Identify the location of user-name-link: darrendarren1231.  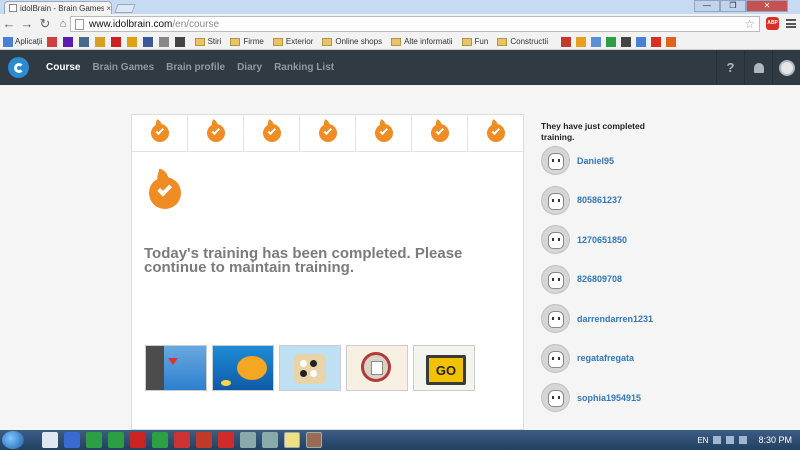
(615, 319).